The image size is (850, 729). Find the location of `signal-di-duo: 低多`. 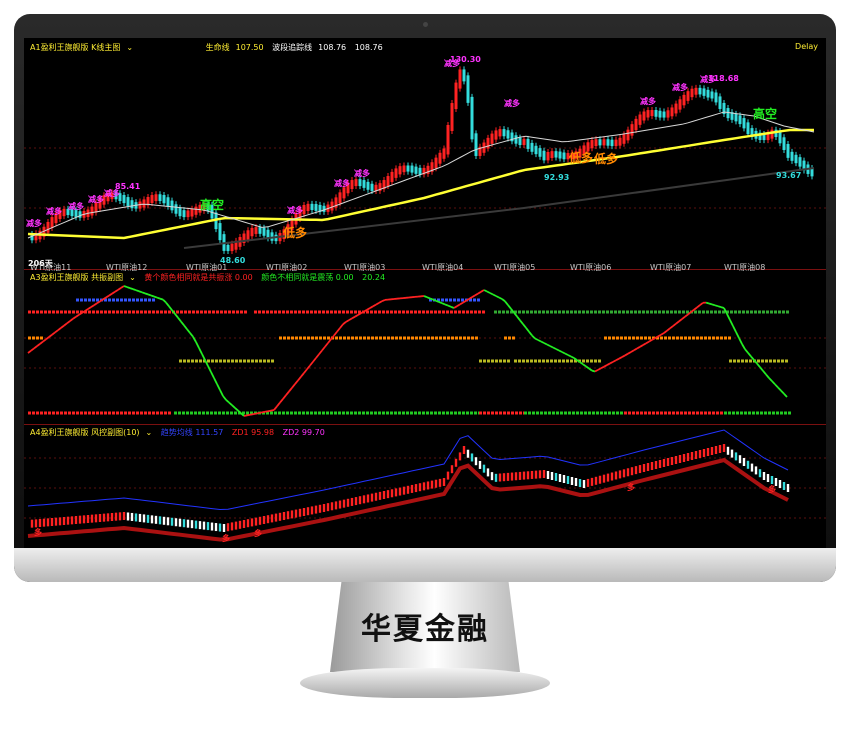

signal-di-duo: 低多 is located at coordinates (295, 233).